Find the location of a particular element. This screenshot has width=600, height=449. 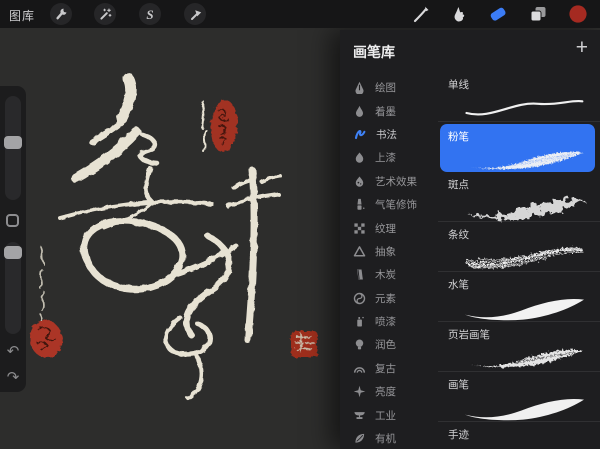

charcoal-stick-icon is located at coordinates (360, 274).